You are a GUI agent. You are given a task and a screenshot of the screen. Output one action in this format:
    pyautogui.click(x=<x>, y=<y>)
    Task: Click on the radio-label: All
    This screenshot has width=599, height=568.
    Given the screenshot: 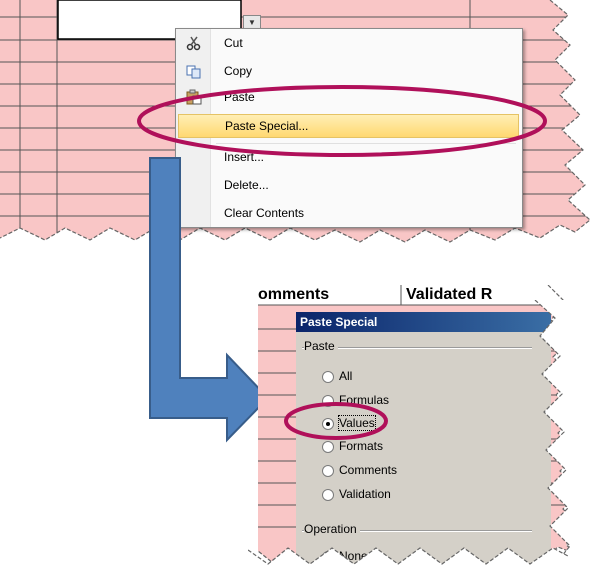 What is the action you would take?
    pyautogui.click(x=346, y=376)
    